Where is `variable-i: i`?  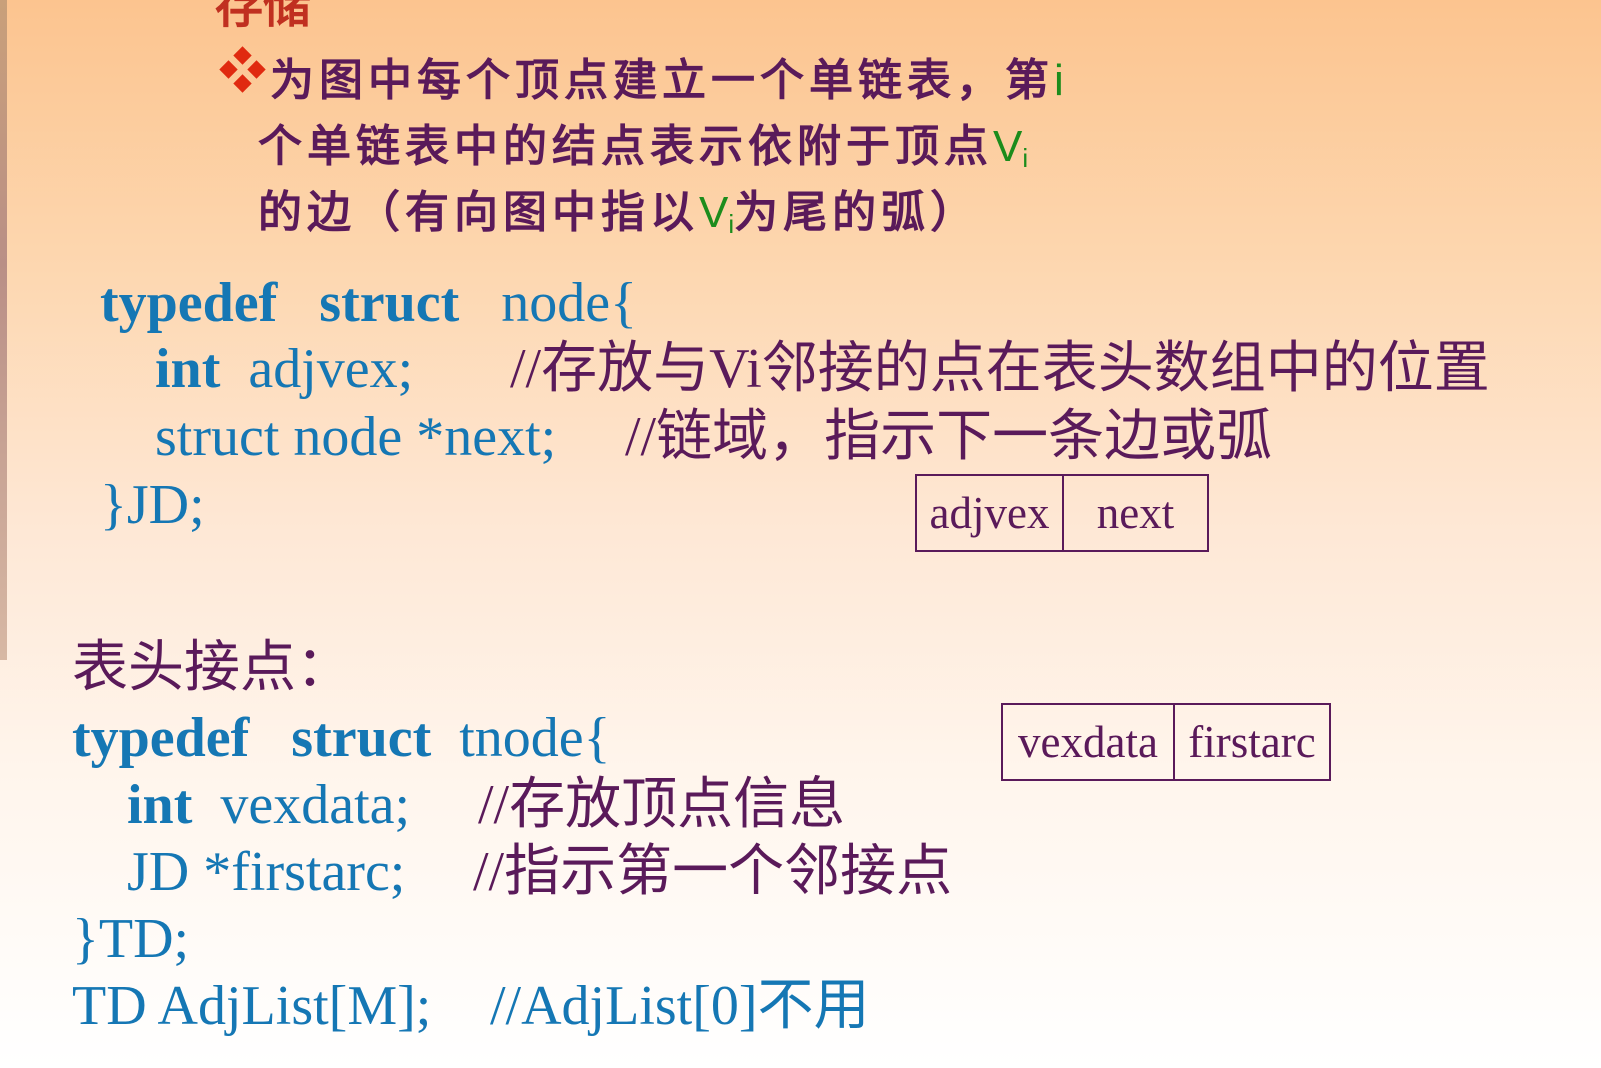
variable-i: i is located at coordinates (1059, 80).